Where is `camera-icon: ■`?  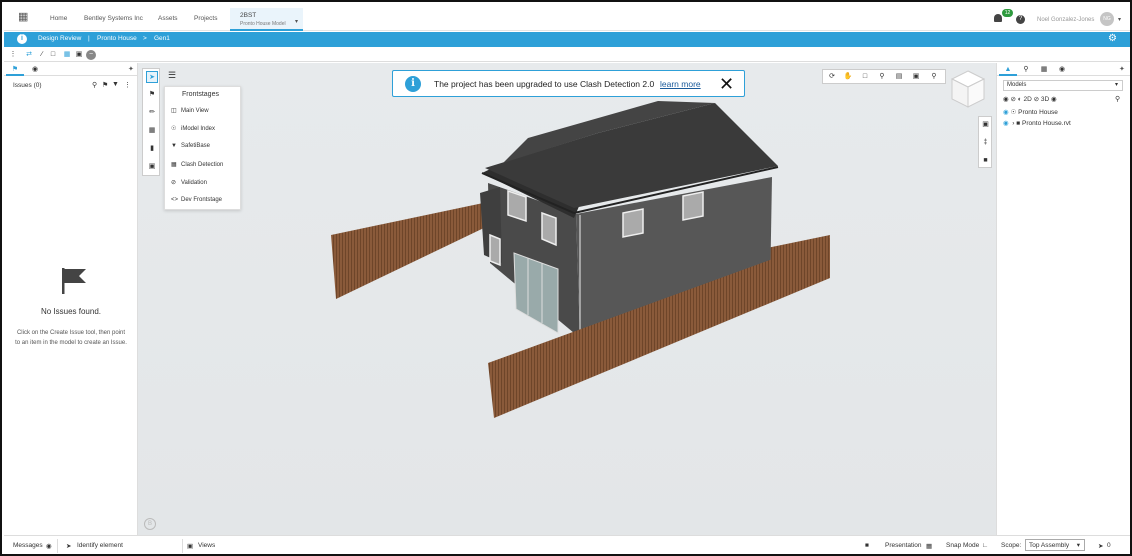 camera-icon: ■ is located at coordinates (985, 160).